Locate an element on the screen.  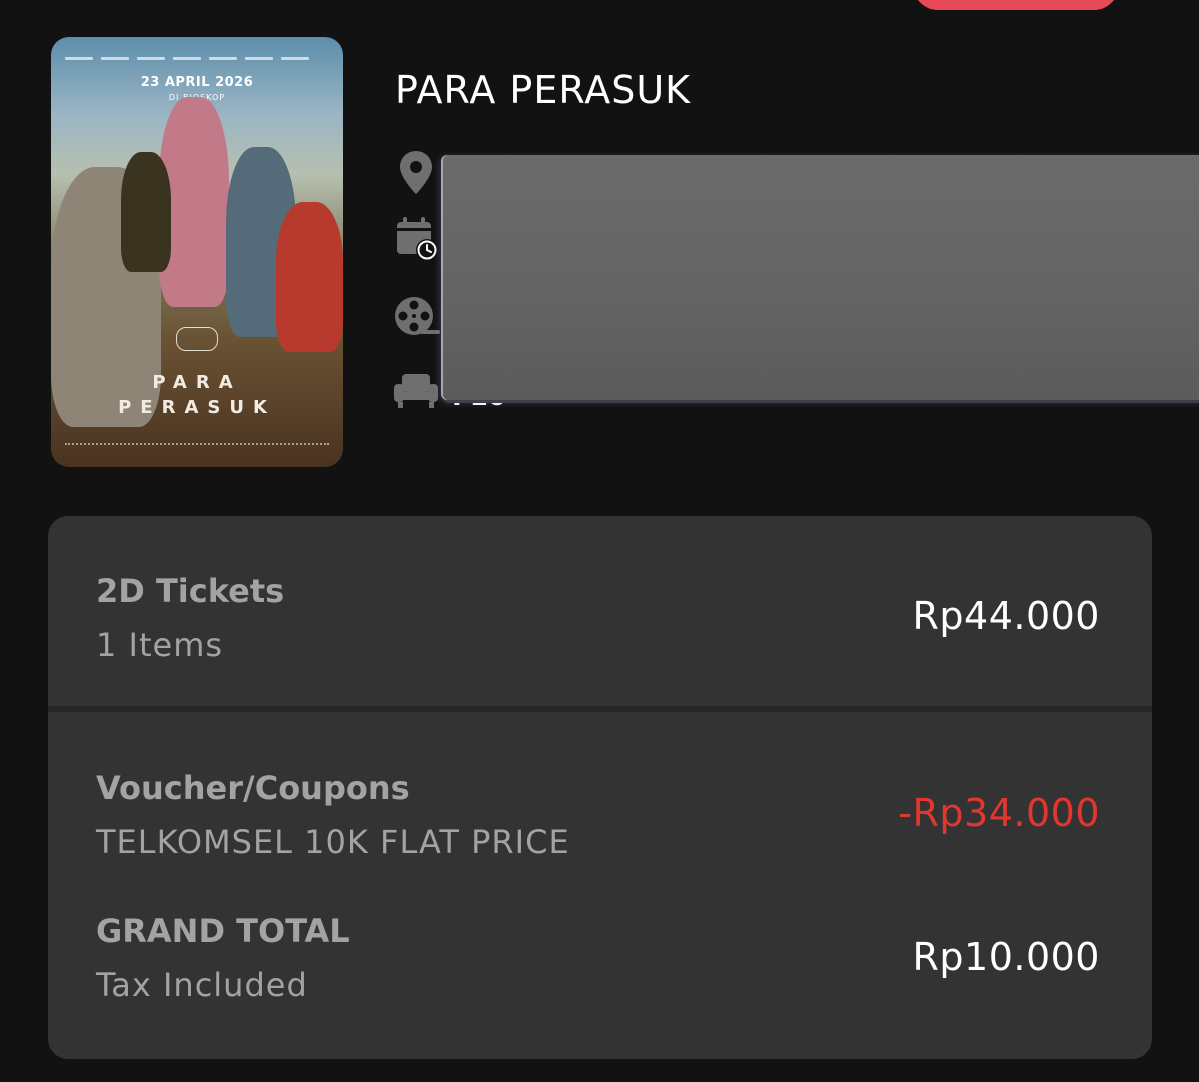
poster-credits is located at coordinates (197, 55).